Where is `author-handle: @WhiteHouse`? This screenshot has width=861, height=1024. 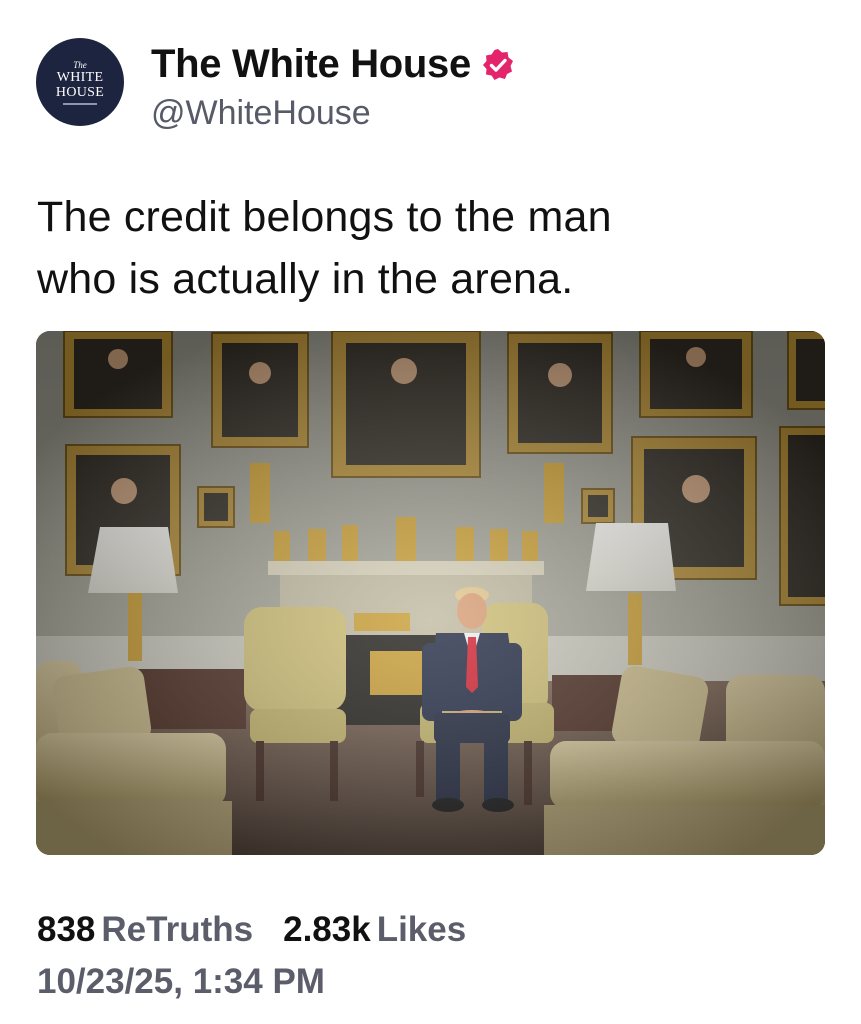
author-handle: @WhiteHouse is located at coordinates (261, 113).